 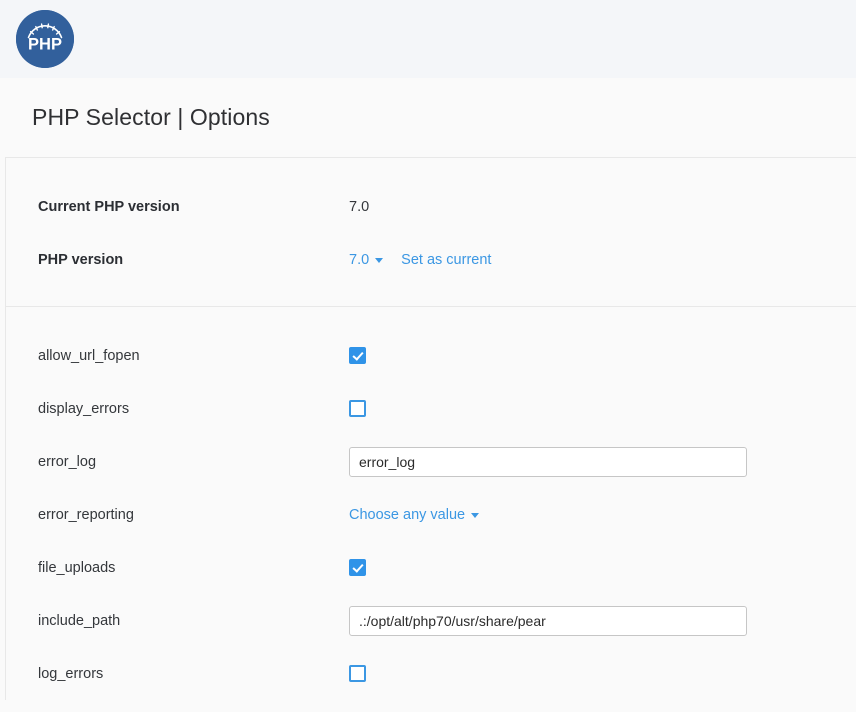 I want to click on svg-text: PHP, so click(x=45, y=45).